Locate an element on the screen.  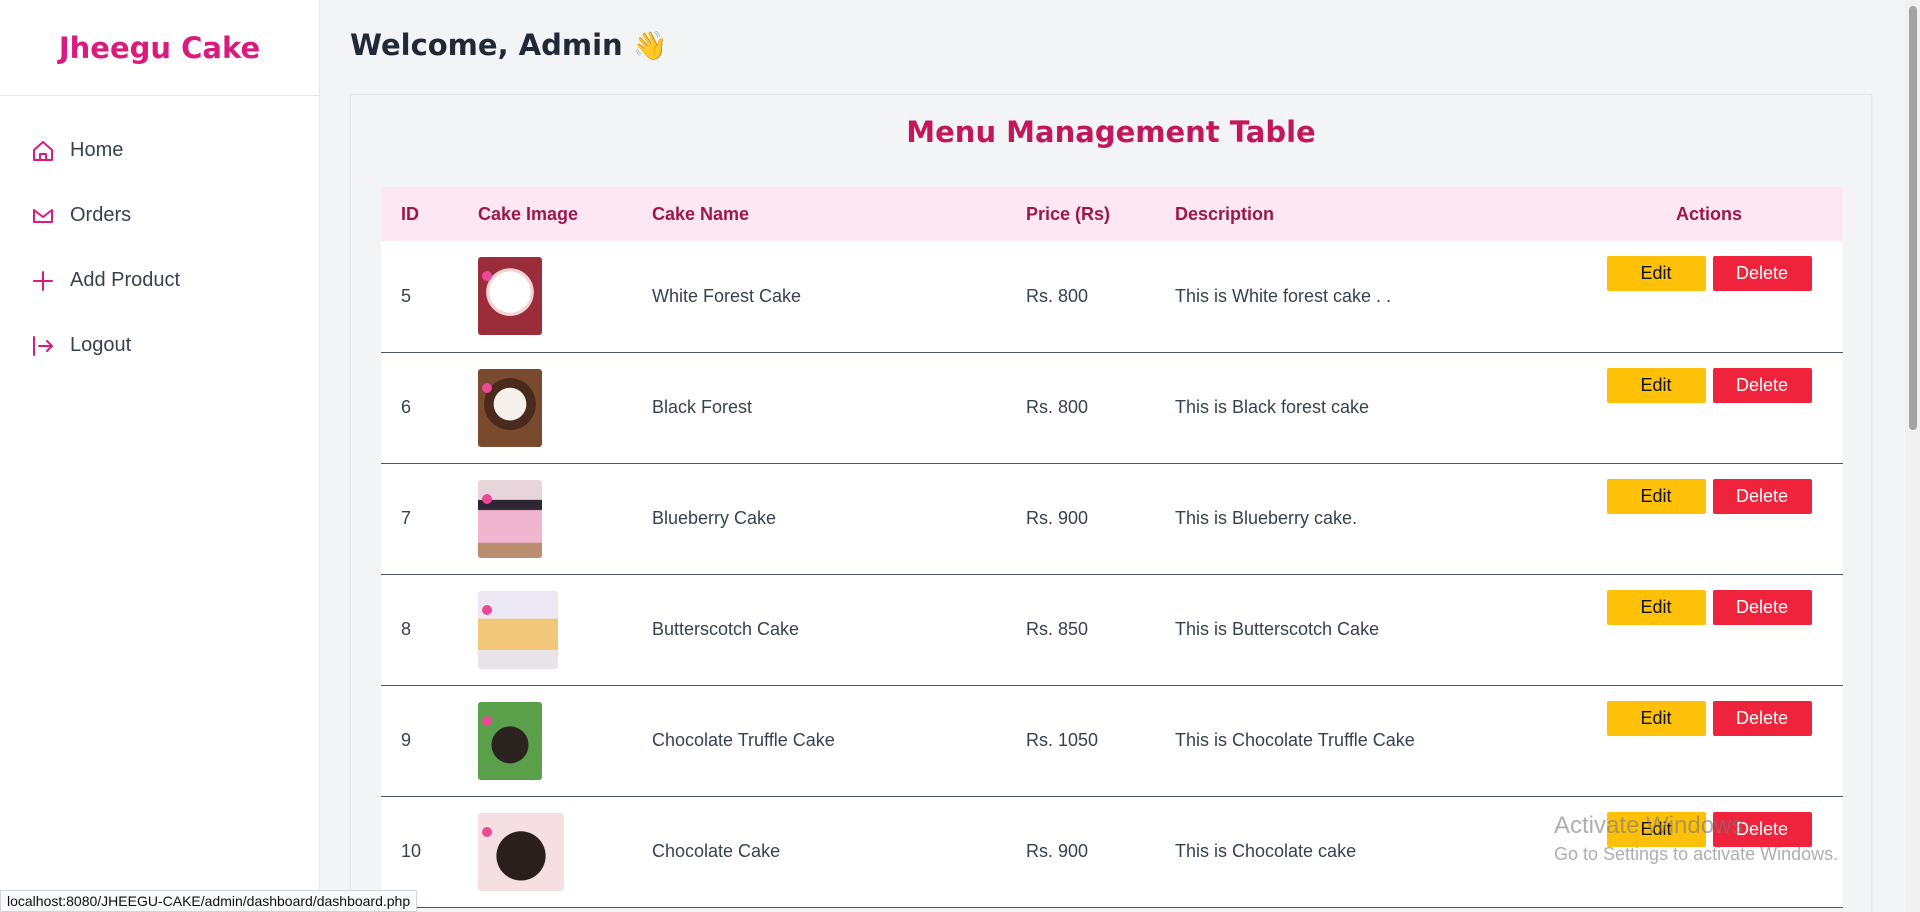
brand-logo-text: Jheegu Cake is located at coordinates (159, 48).